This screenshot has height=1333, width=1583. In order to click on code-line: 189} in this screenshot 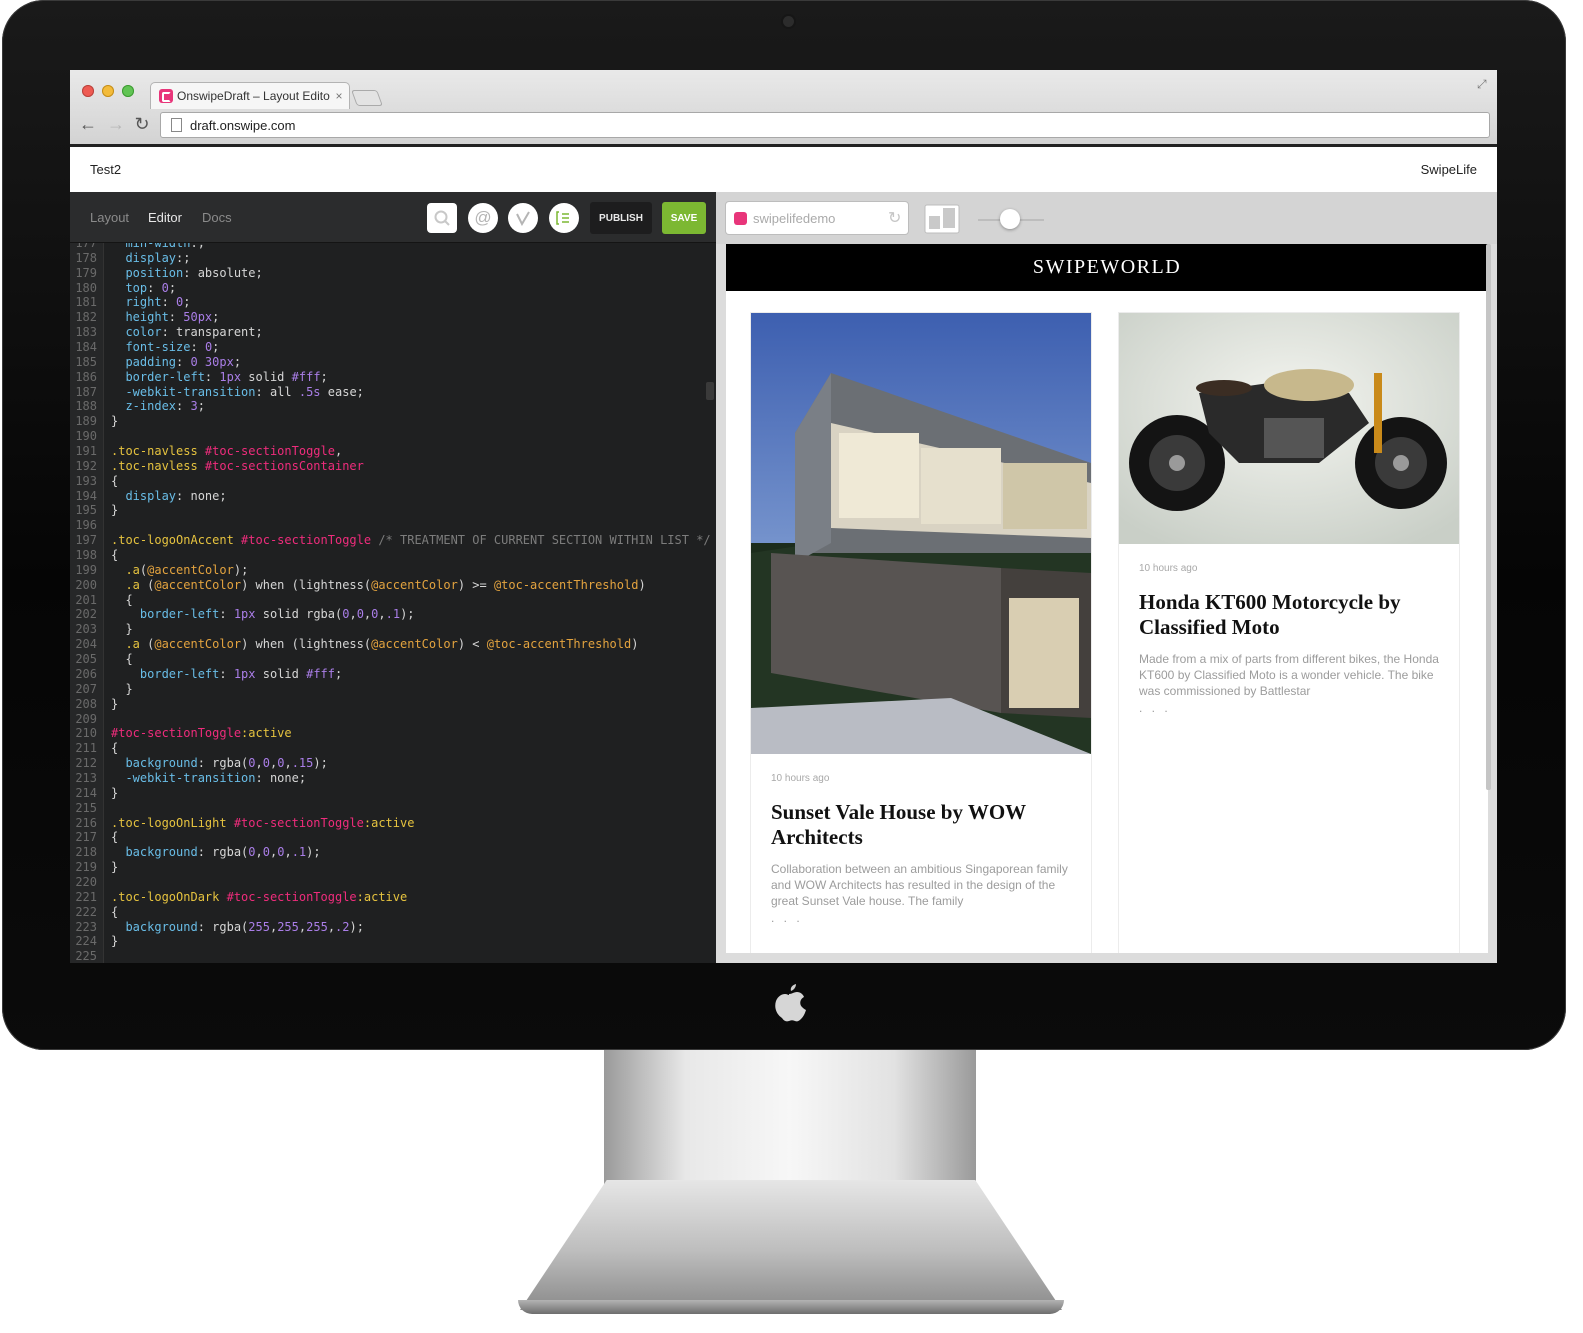, I will do `click(393, 421)`.